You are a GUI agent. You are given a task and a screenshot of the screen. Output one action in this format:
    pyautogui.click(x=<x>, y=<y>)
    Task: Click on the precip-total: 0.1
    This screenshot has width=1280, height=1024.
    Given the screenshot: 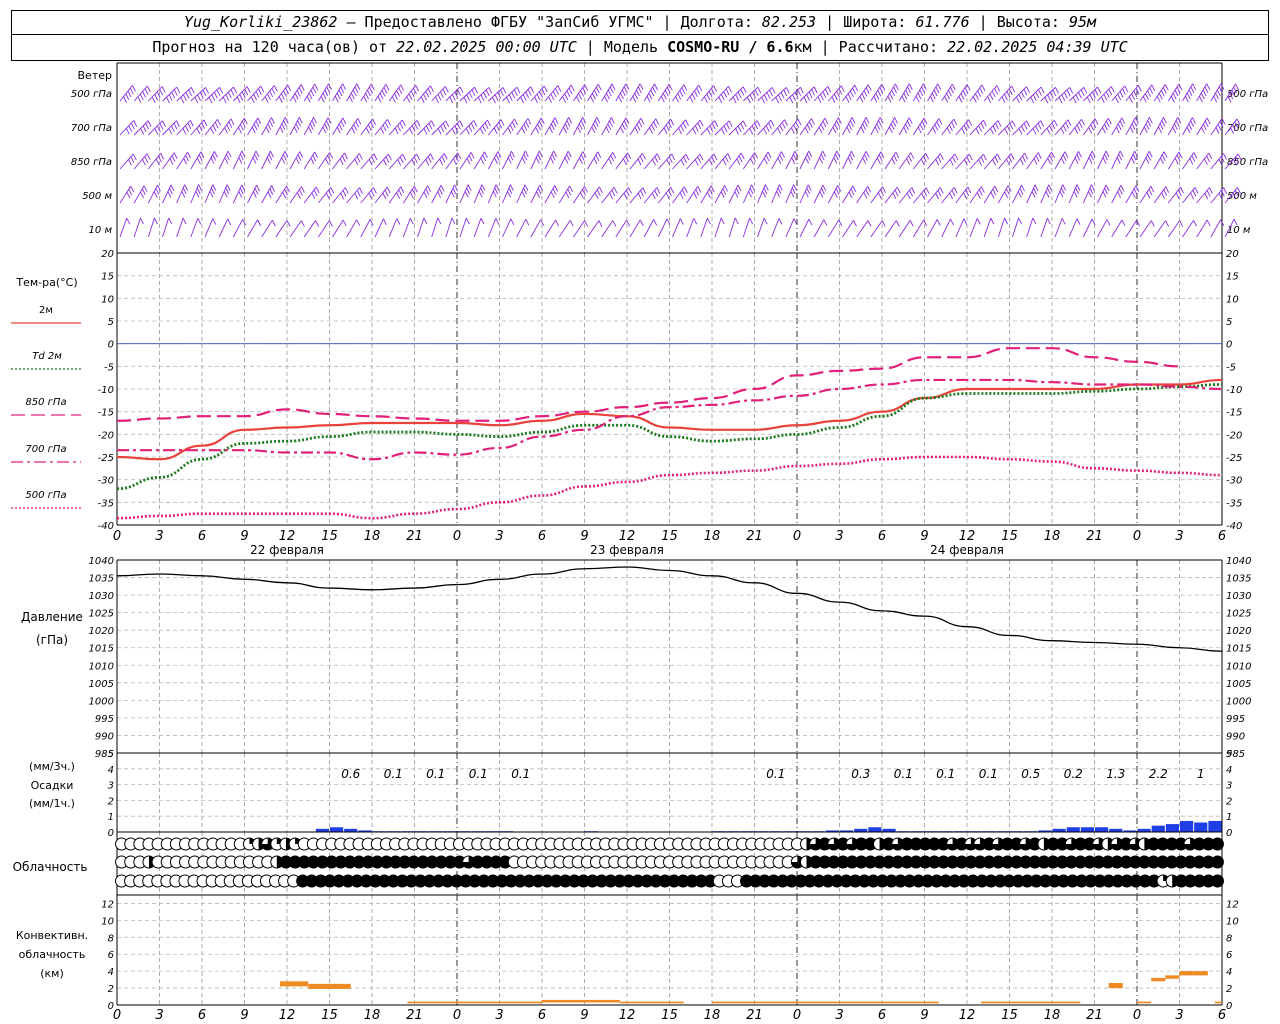 What is the action you would take?
    pyautogui.click(x=945, y=774)
    